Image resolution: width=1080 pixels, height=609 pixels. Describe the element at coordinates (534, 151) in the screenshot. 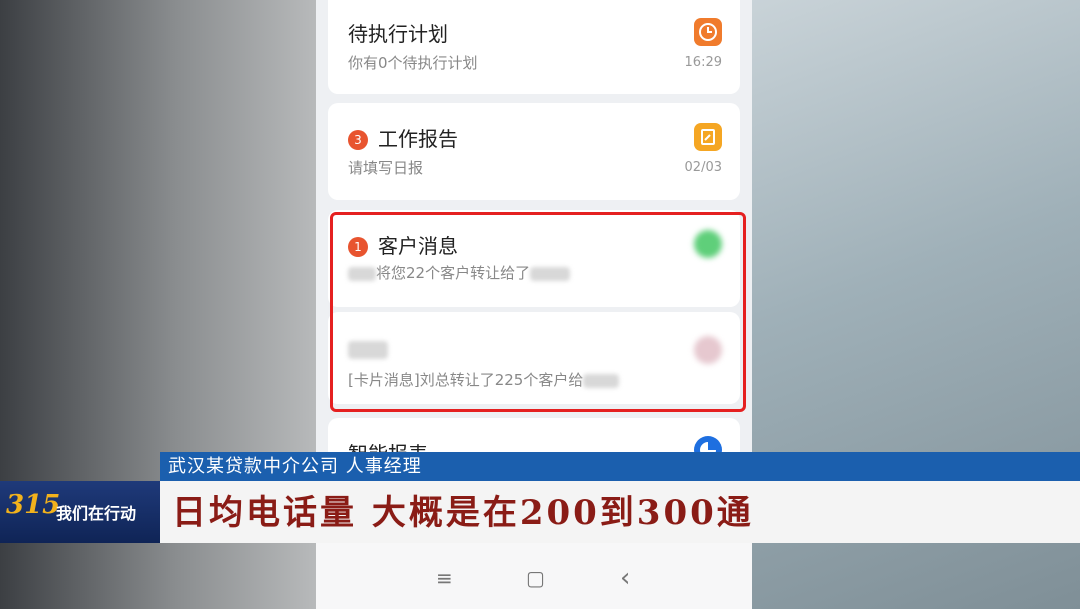

I see `report-card: 3 工作报告 请填写日报 02/03` at that location.